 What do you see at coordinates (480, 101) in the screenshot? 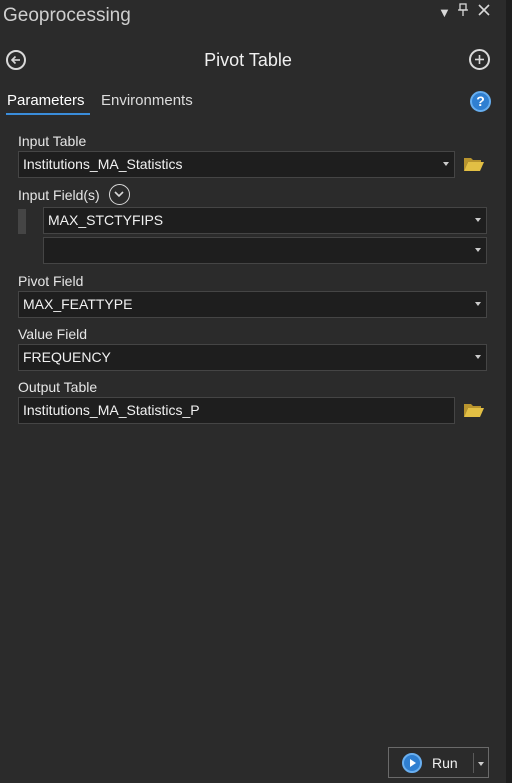
I see `help-icon: ?` at bounding box center [480, 101].